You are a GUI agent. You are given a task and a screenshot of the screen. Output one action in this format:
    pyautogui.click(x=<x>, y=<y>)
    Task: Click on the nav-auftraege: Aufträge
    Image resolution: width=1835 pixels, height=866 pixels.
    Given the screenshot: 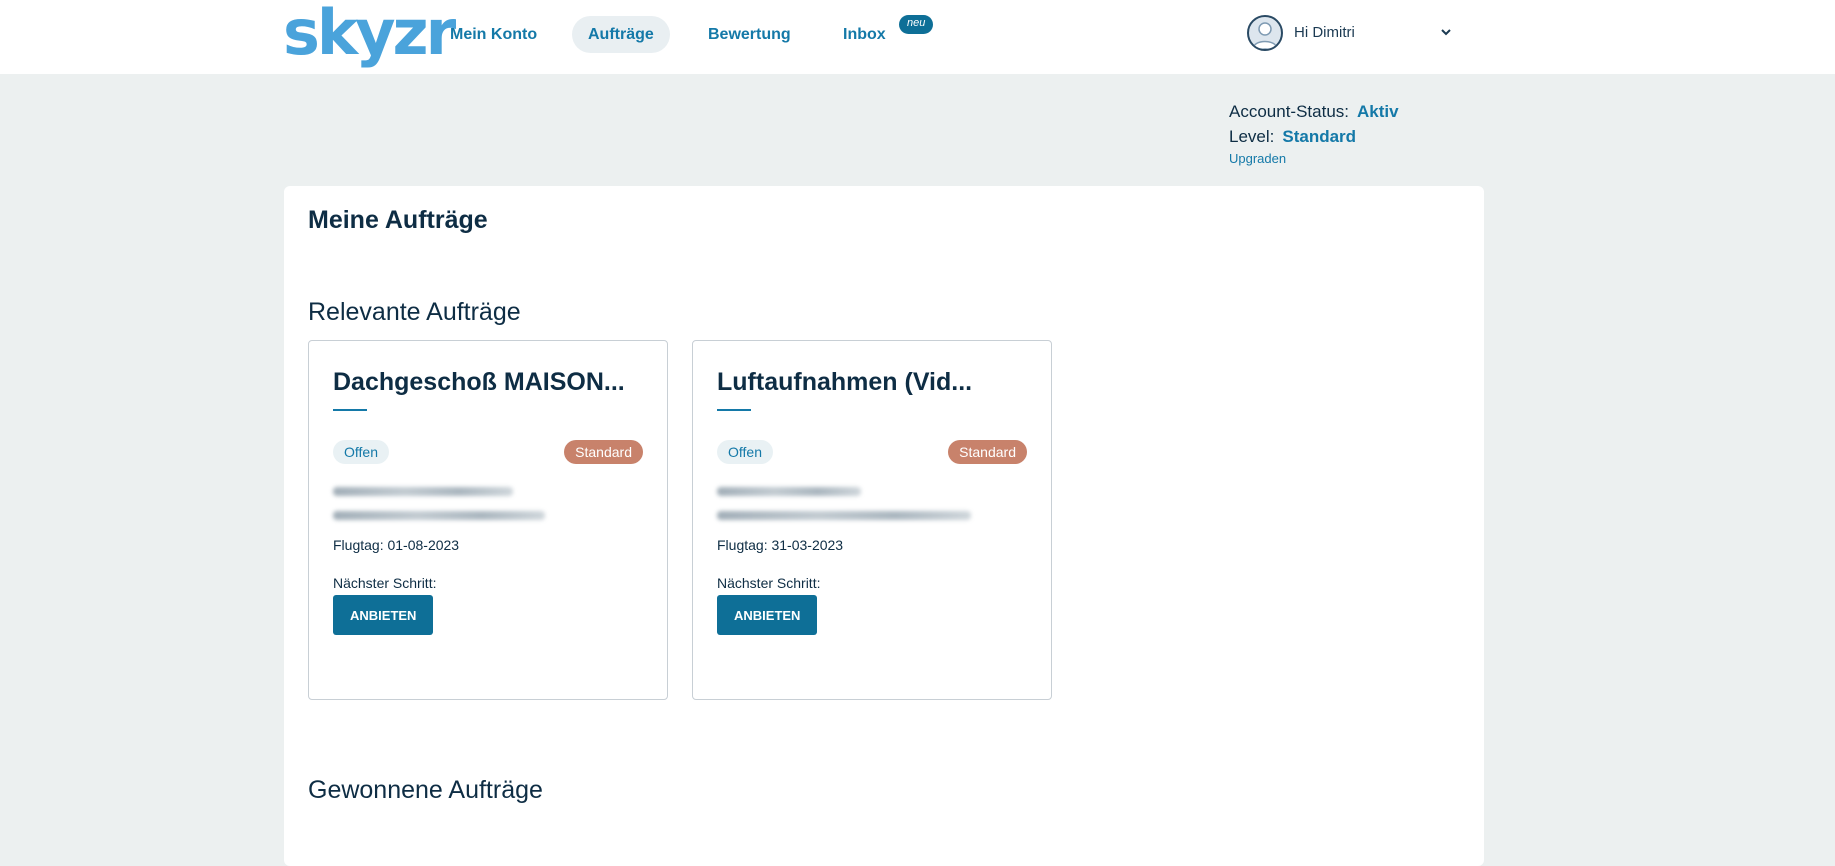 What is the action you would take?
    pyautogui.click(x=621, y=34)
    